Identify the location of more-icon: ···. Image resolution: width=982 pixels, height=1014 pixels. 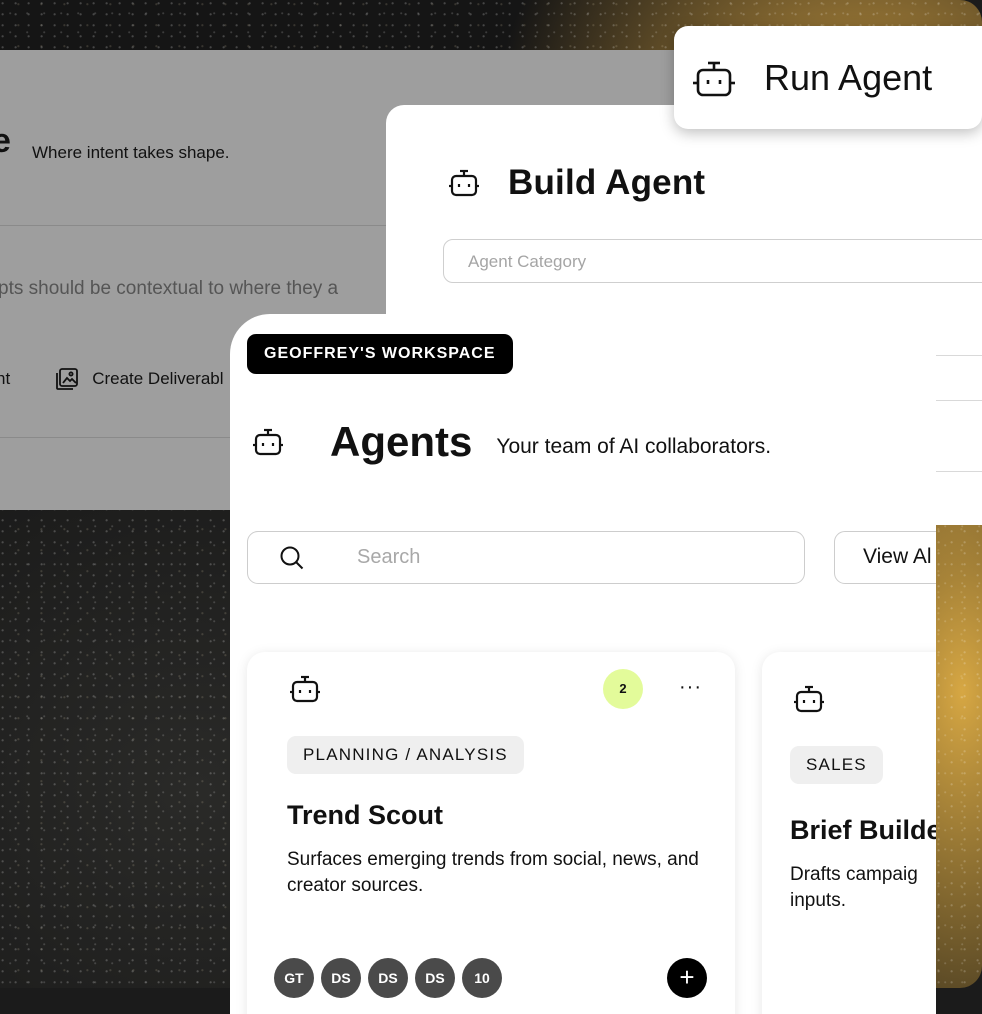
(690, 687).